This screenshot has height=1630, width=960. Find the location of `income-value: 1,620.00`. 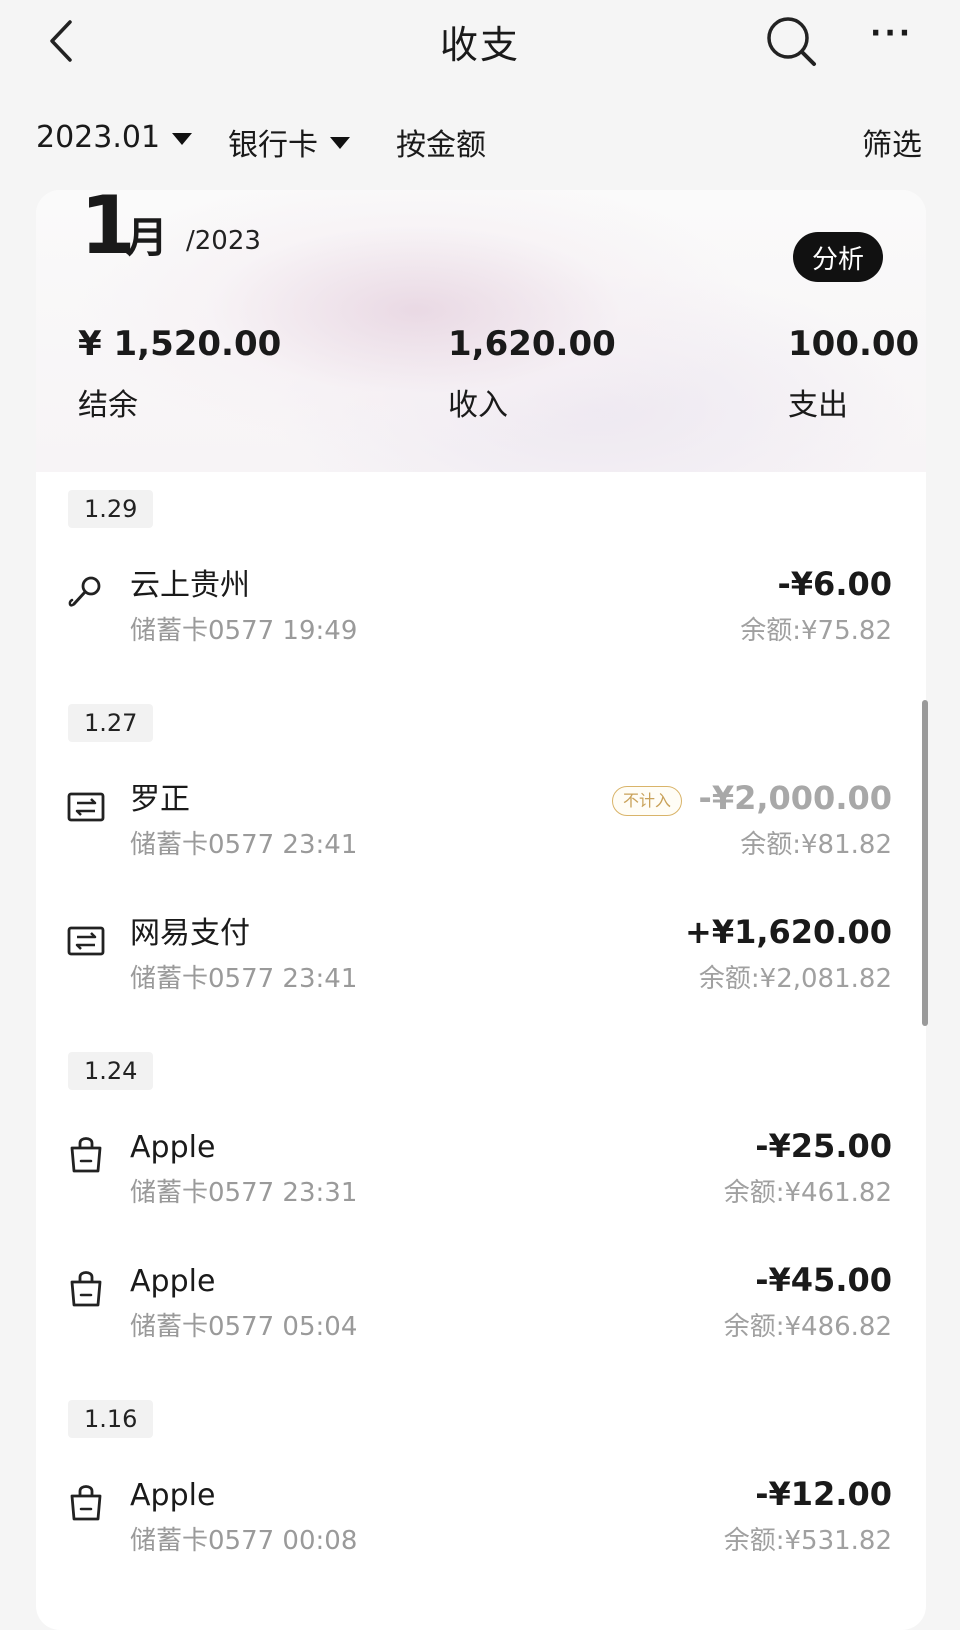

income-value: 1,620.00 is located at coordinates (532, 344).